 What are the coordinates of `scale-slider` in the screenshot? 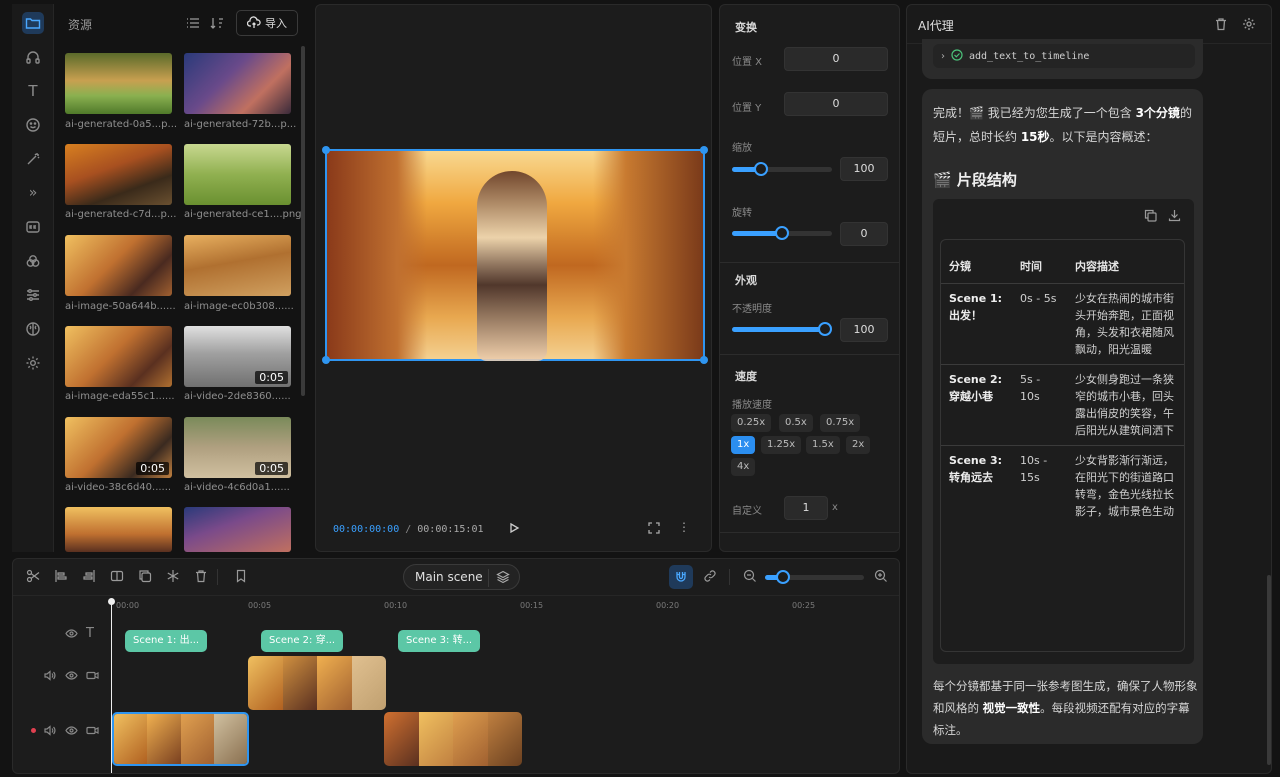 It's located at (782, 169).